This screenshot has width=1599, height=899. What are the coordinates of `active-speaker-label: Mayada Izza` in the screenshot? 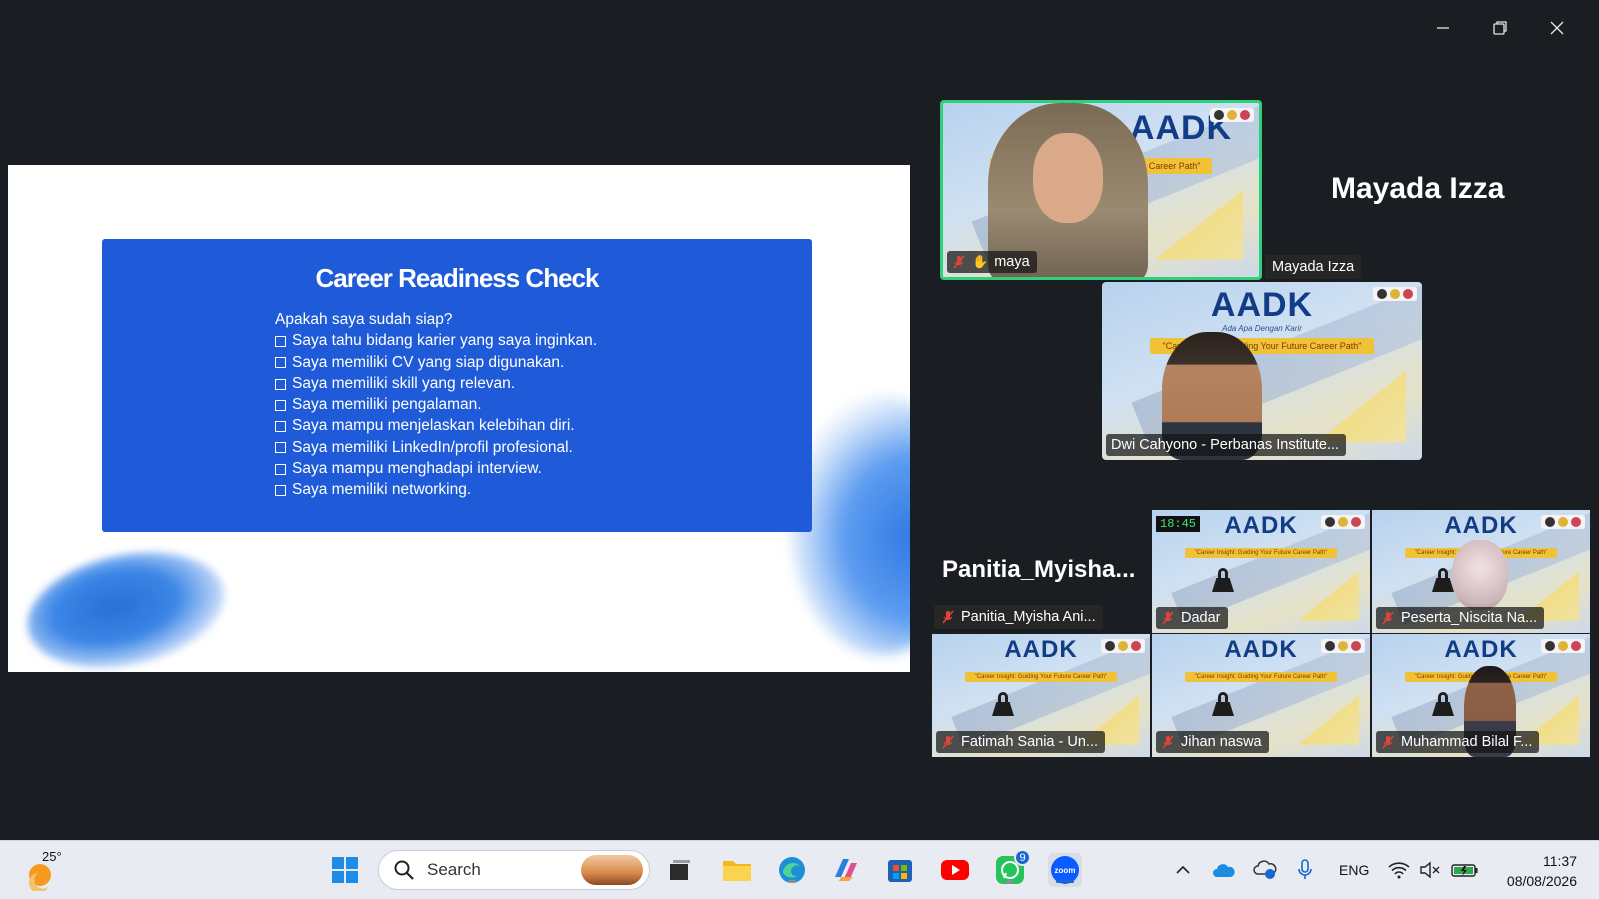 It's located at (1313, 267).